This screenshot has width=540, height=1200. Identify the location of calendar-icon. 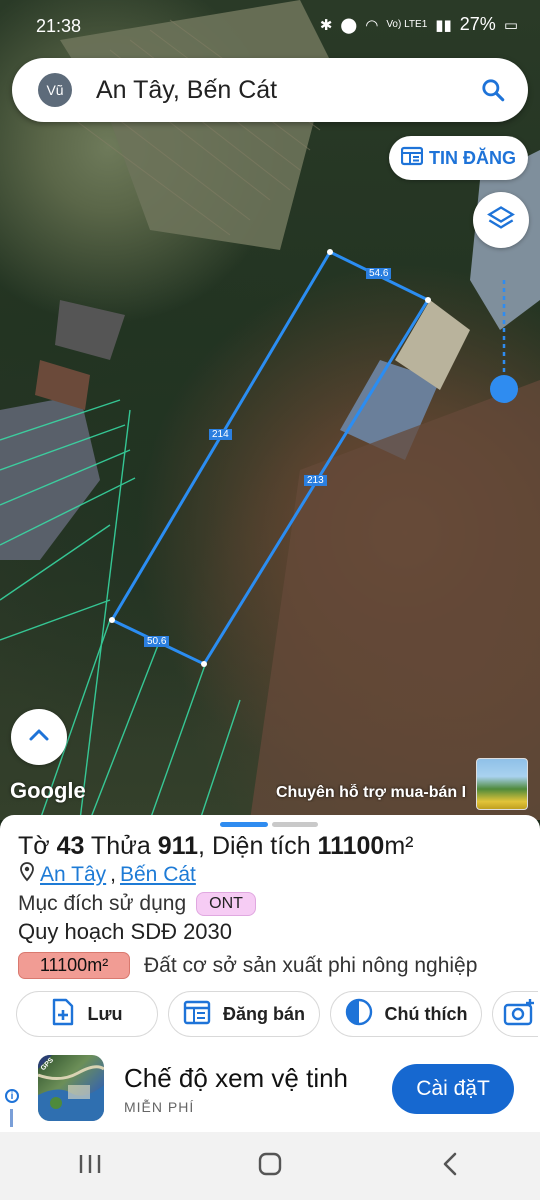
(197, 1014).